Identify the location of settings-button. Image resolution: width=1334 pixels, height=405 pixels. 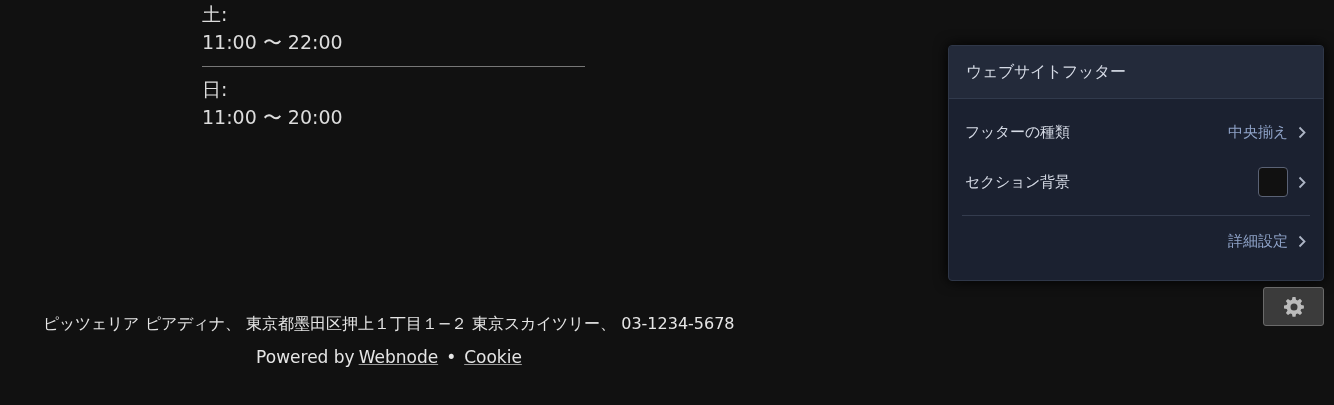
(1293, 306).